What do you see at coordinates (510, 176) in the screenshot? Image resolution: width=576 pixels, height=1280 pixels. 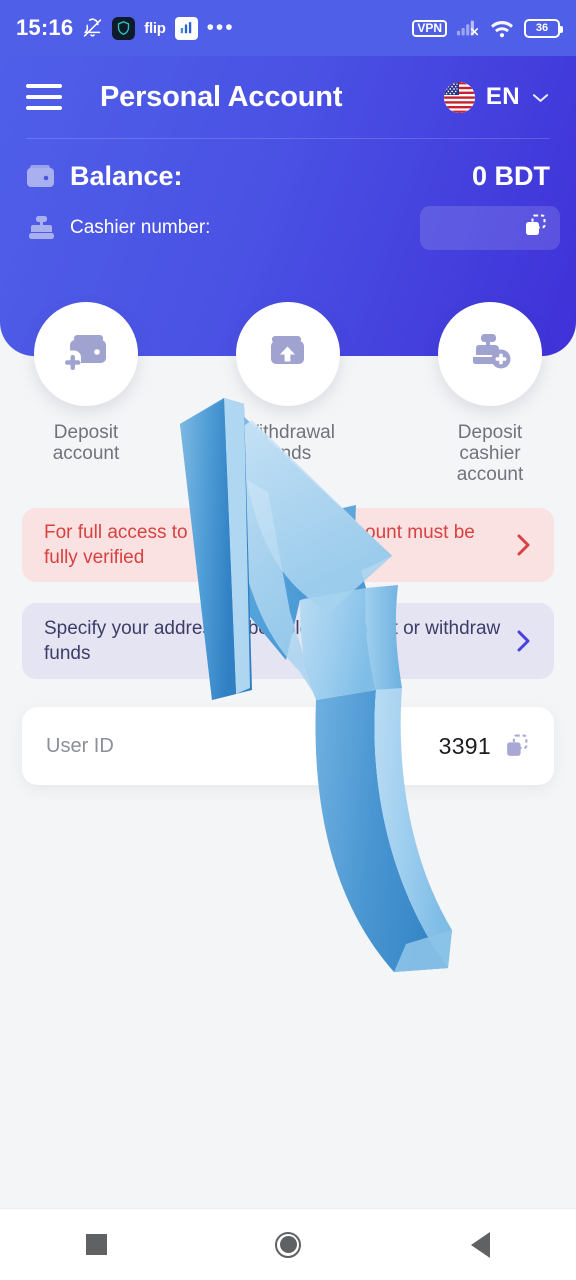 I see `balance-value: 0 BDT` at bounding box center [510, 176].